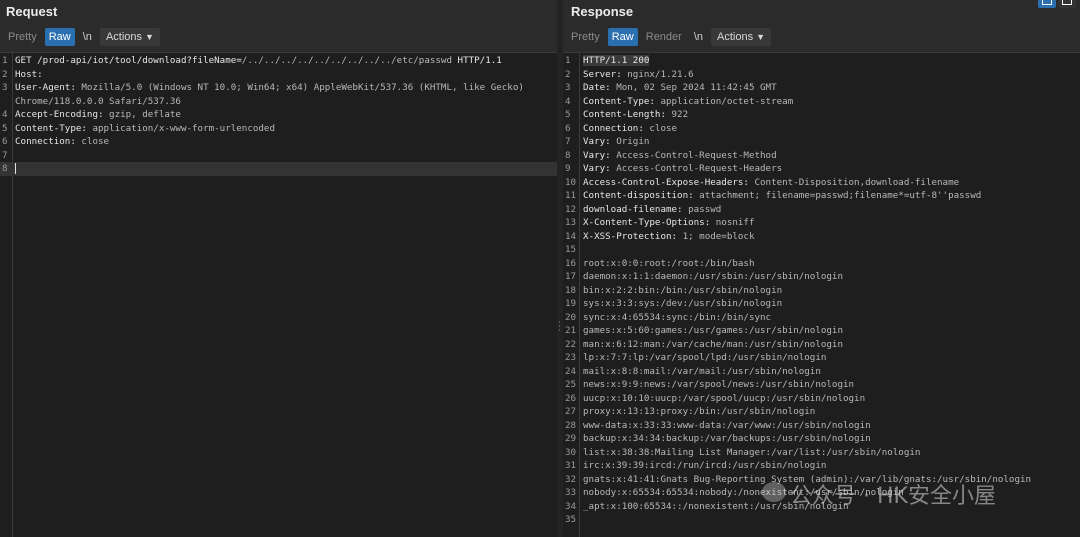 Image resolution: width=1080 pixels, height=537 pixels. What do you see at coordinates (5, 60) in the screenshot?
I see `line-number: 1` at bounding box center [5, 60].